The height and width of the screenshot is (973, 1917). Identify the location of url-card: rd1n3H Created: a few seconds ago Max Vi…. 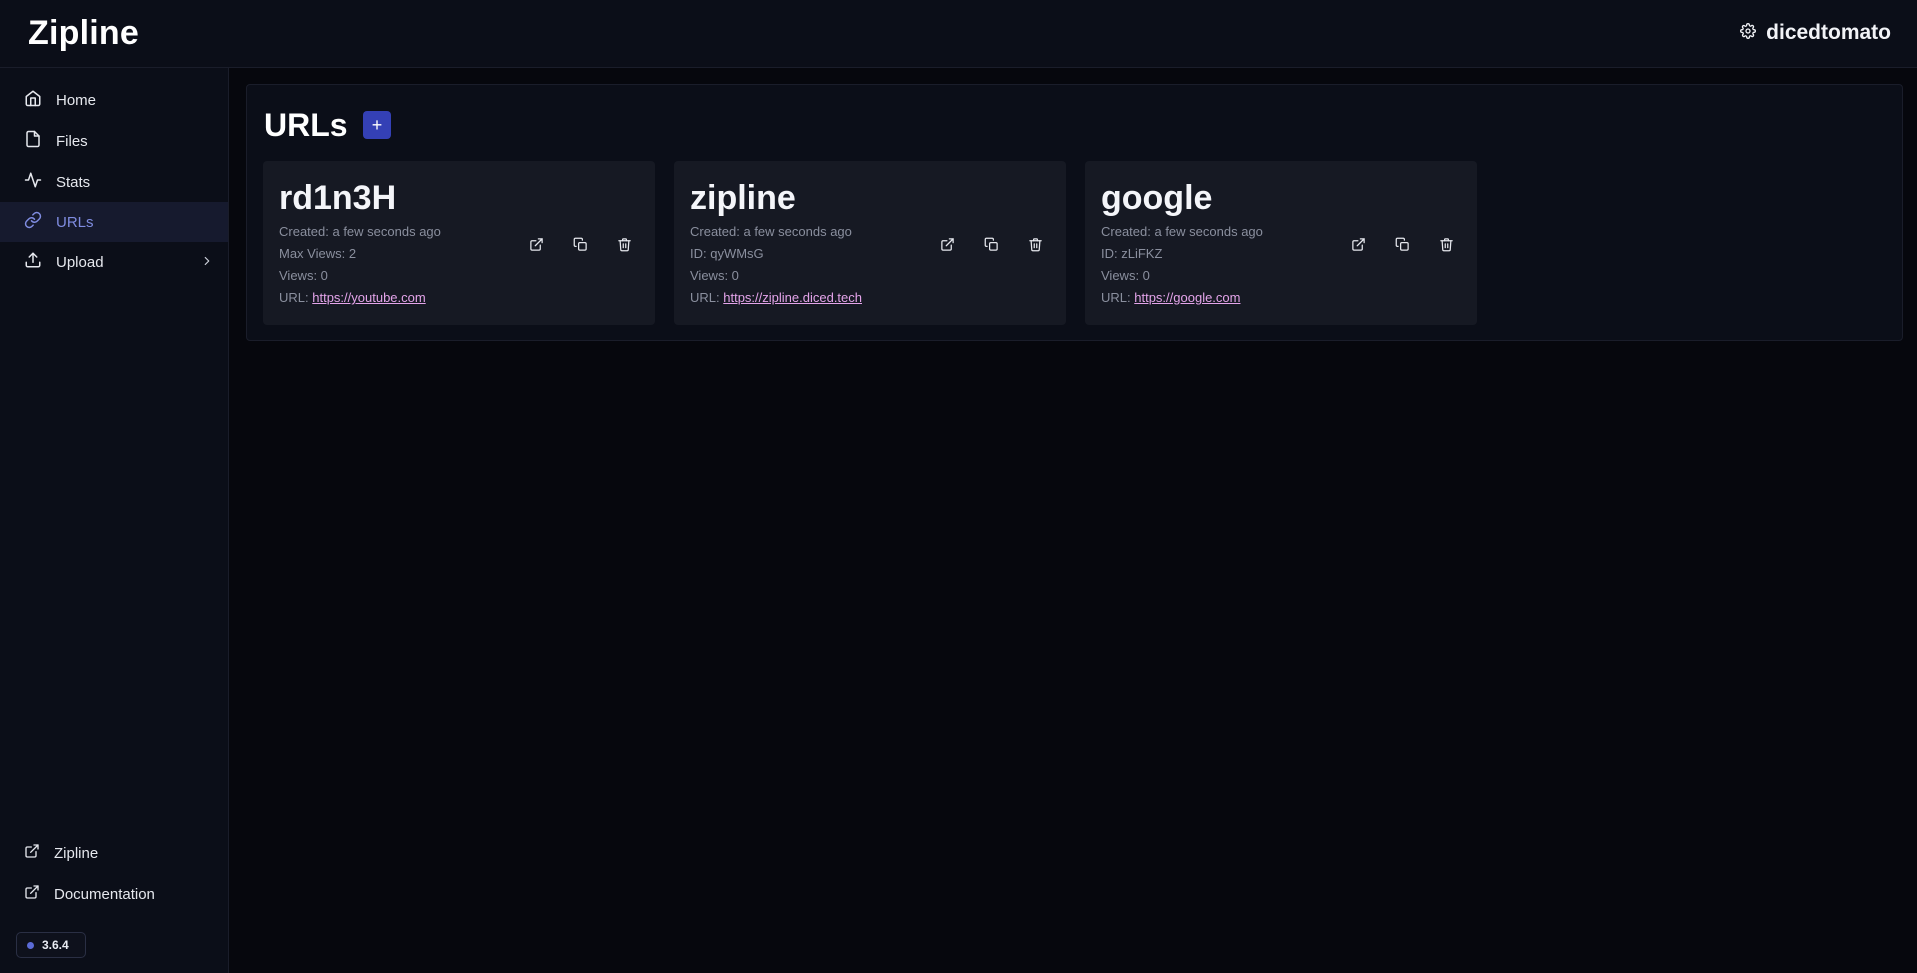
(459, 243).